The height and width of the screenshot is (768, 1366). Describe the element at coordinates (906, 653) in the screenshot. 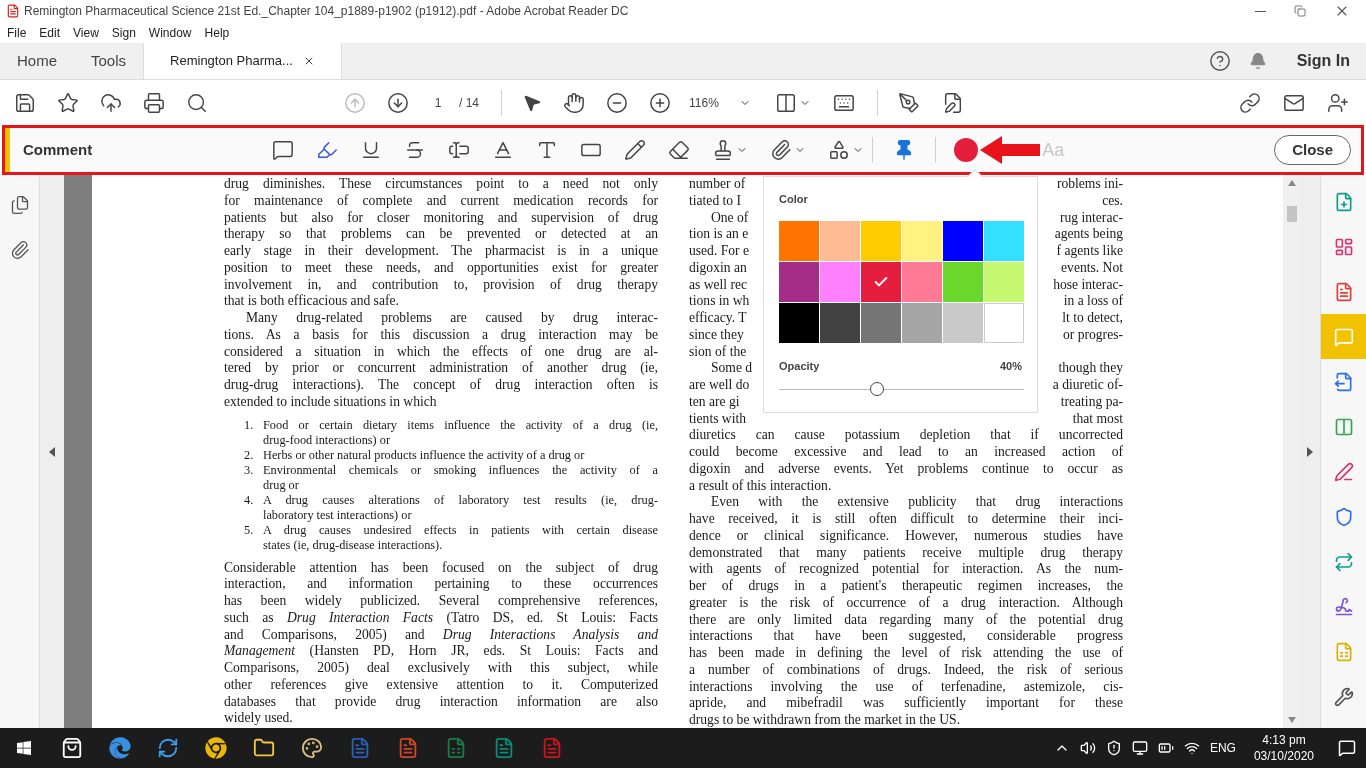

I see `text-line: has been made in defining the level of risk attending the use of` at that location.